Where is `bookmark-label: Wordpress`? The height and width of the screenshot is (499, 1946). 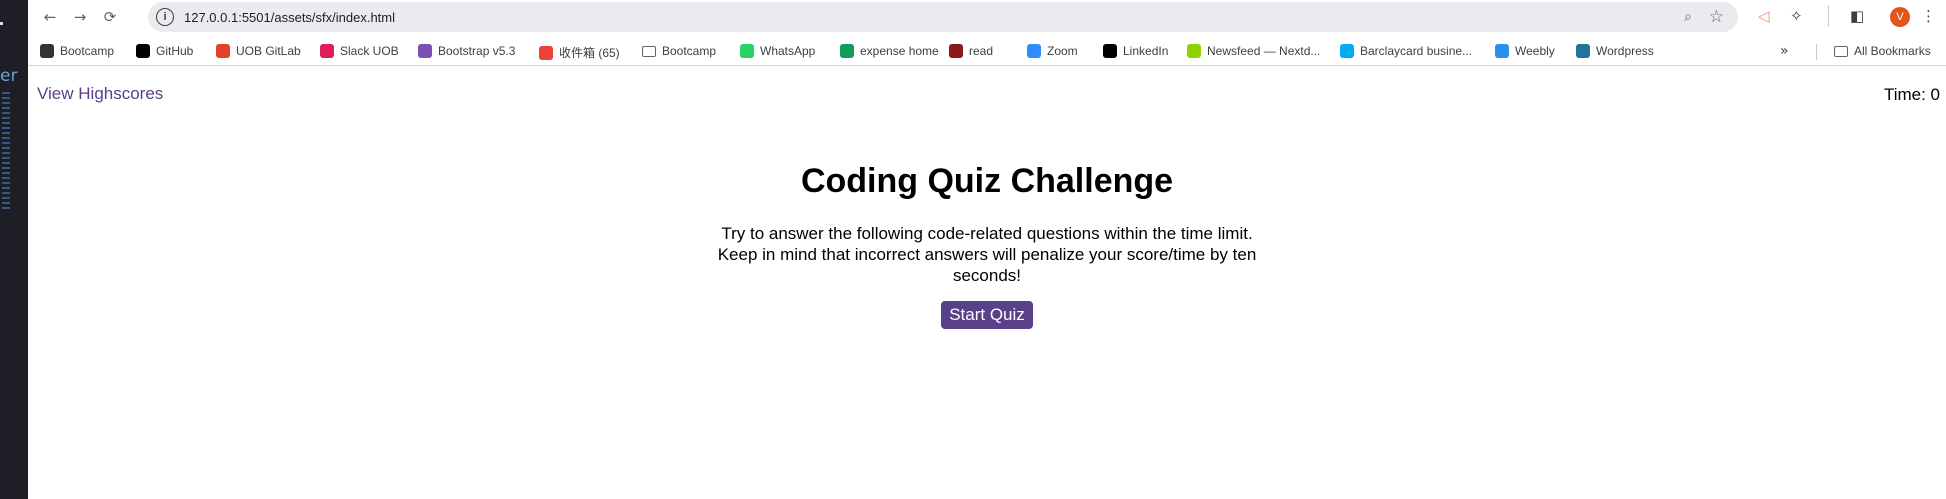 bookmark-label: Wordpress is located at coordinates (1625, 51).